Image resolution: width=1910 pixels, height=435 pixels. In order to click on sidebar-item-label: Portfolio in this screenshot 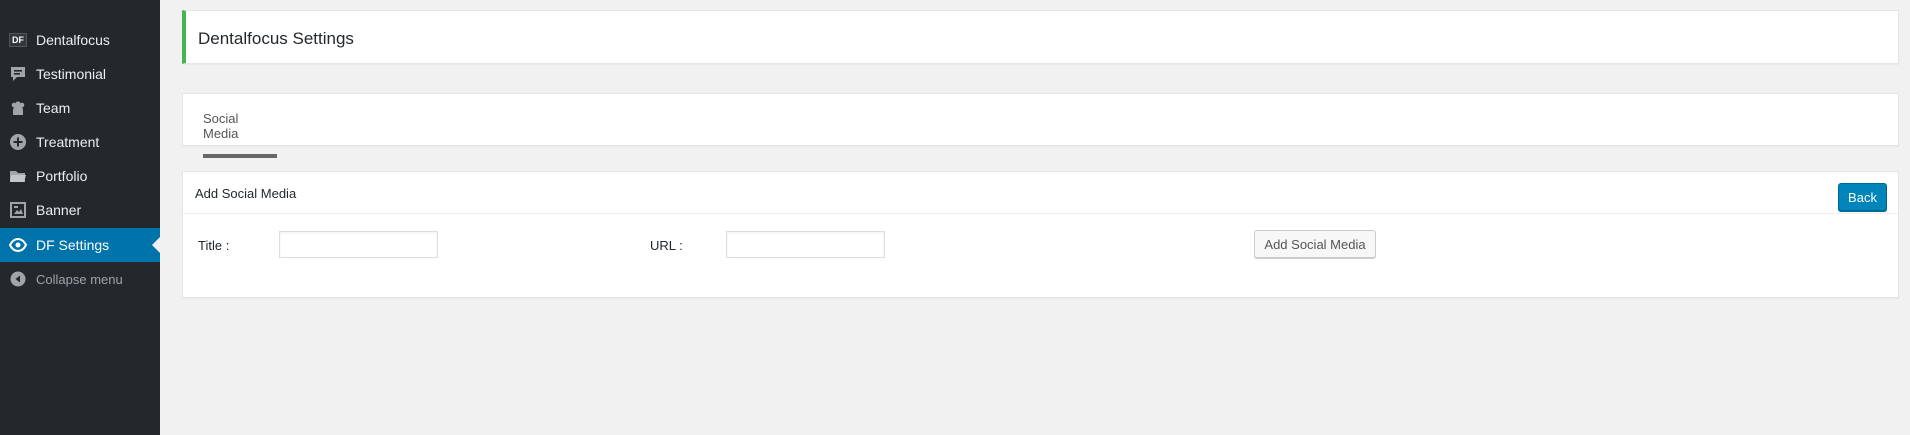, I will do `click(62, 176)`.